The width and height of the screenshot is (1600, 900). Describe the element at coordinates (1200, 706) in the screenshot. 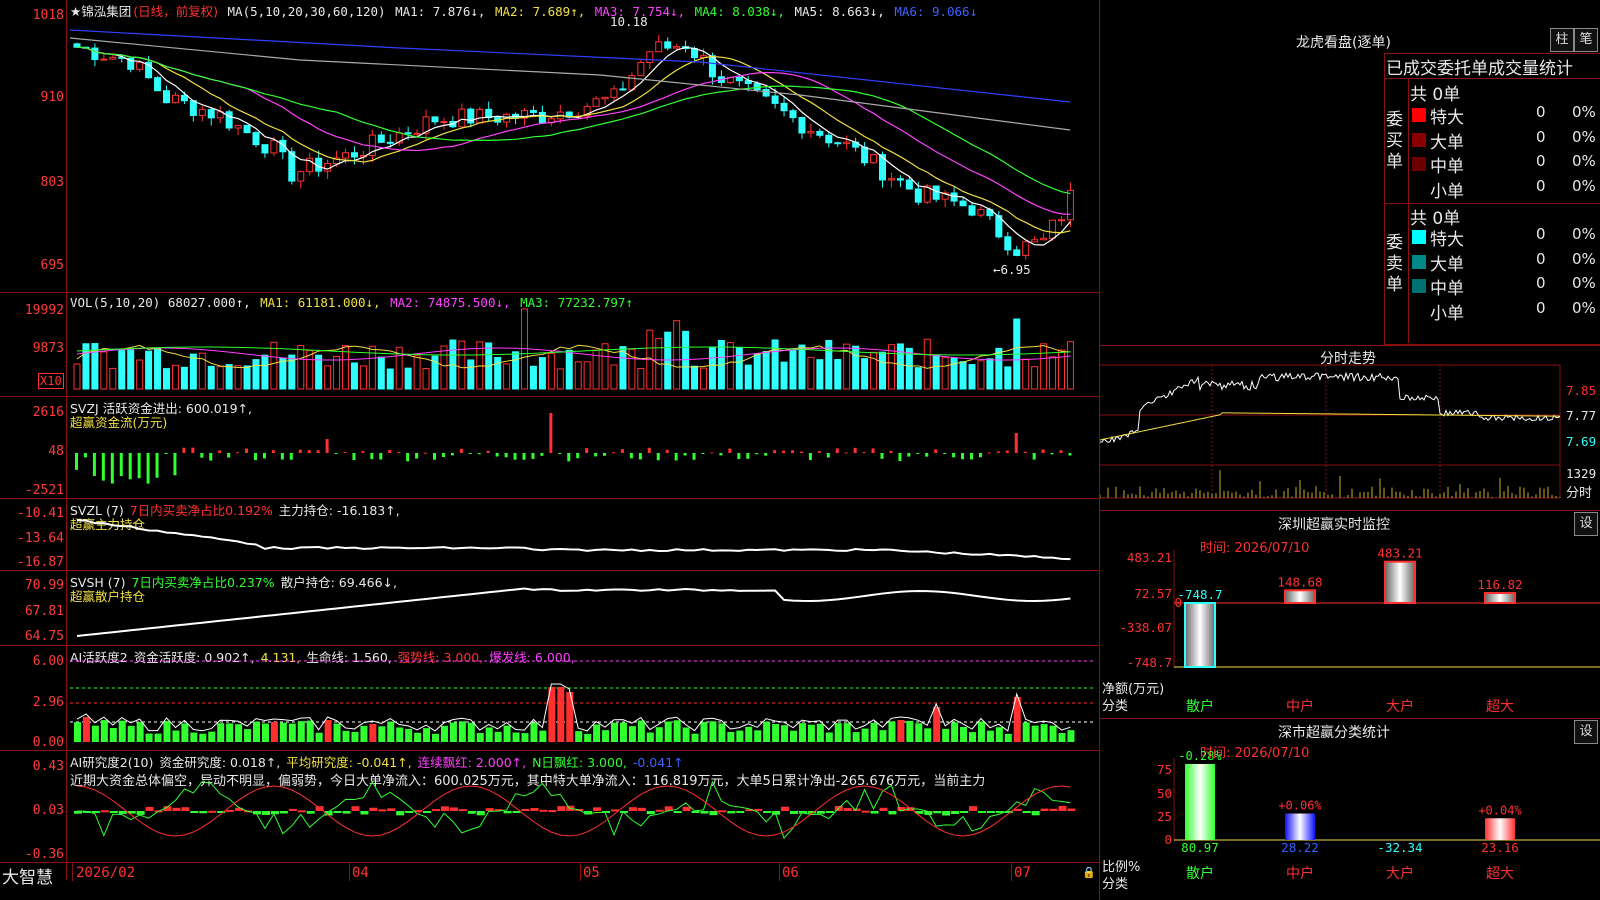

I see `sz-monitor-category: 散户` at that location.